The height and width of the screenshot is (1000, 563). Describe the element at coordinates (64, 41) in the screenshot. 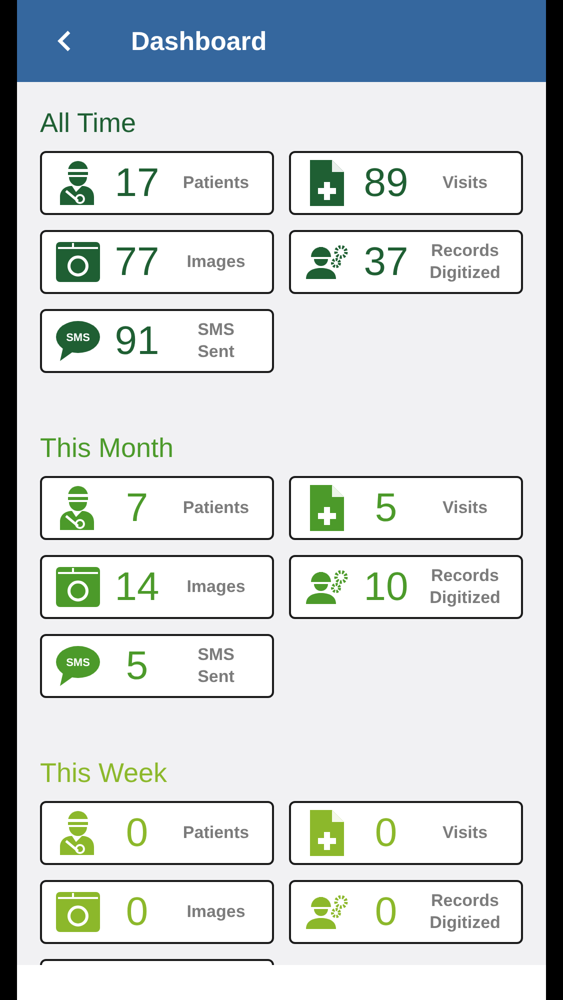

I see `back-icon` at that location.